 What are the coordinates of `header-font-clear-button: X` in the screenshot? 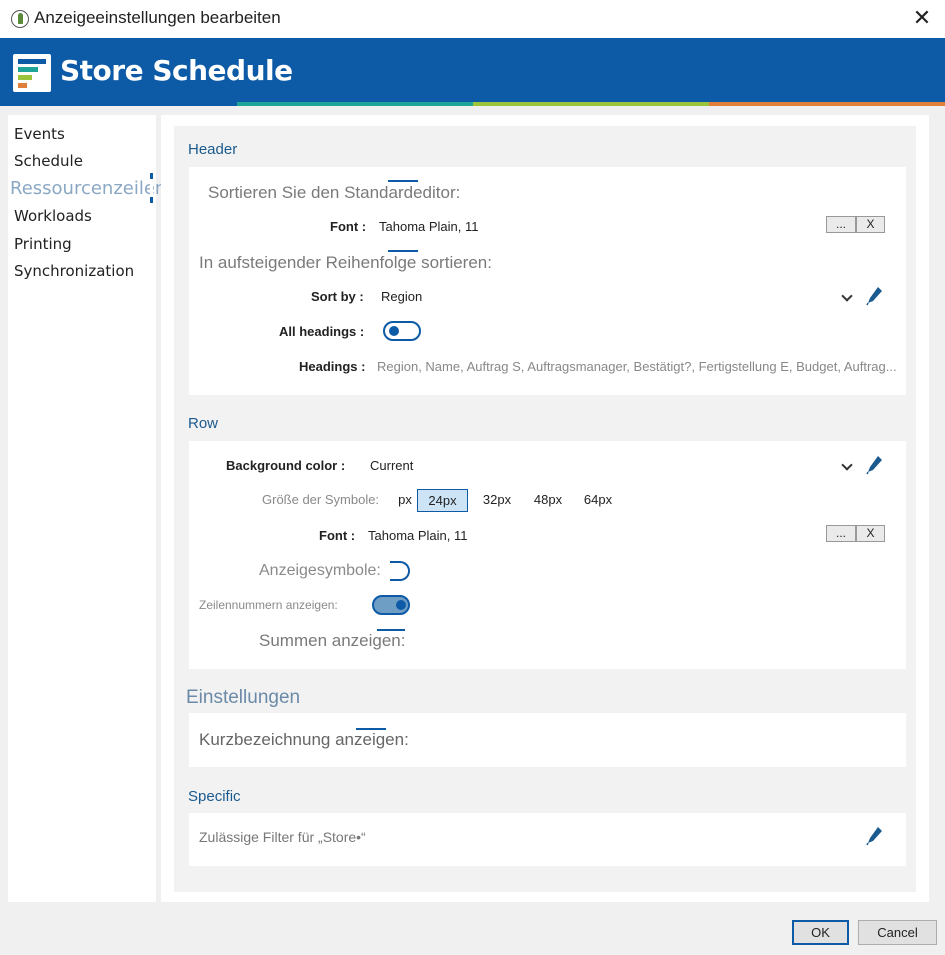 It's located at (870, 224).